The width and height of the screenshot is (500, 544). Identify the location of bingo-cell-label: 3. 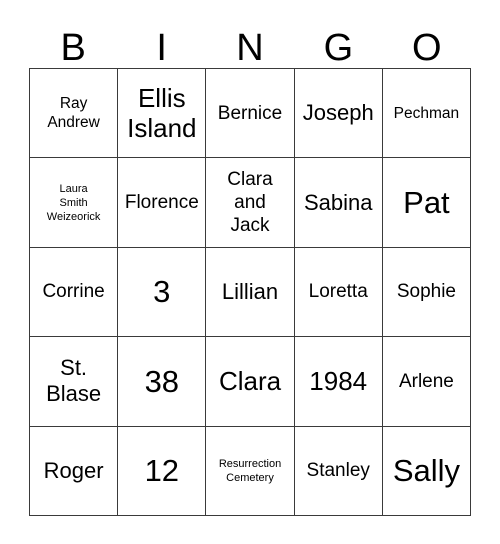
(162, 292).